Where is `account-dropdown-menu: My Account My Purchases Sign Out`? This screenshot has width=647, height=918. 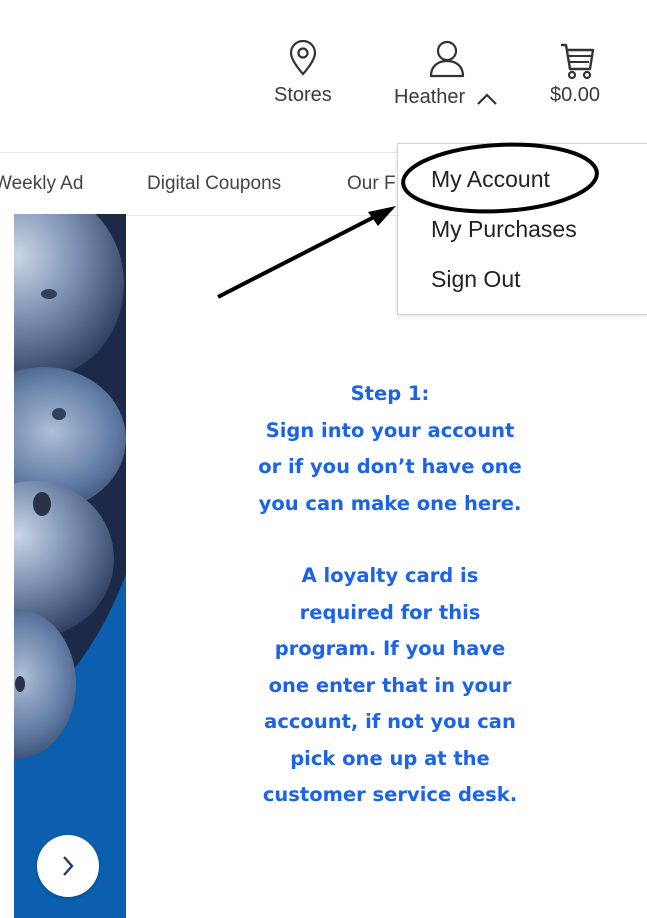 account-dropdown-menu: My Account My Purchases Sign Out is located at coordinates (522, 229).